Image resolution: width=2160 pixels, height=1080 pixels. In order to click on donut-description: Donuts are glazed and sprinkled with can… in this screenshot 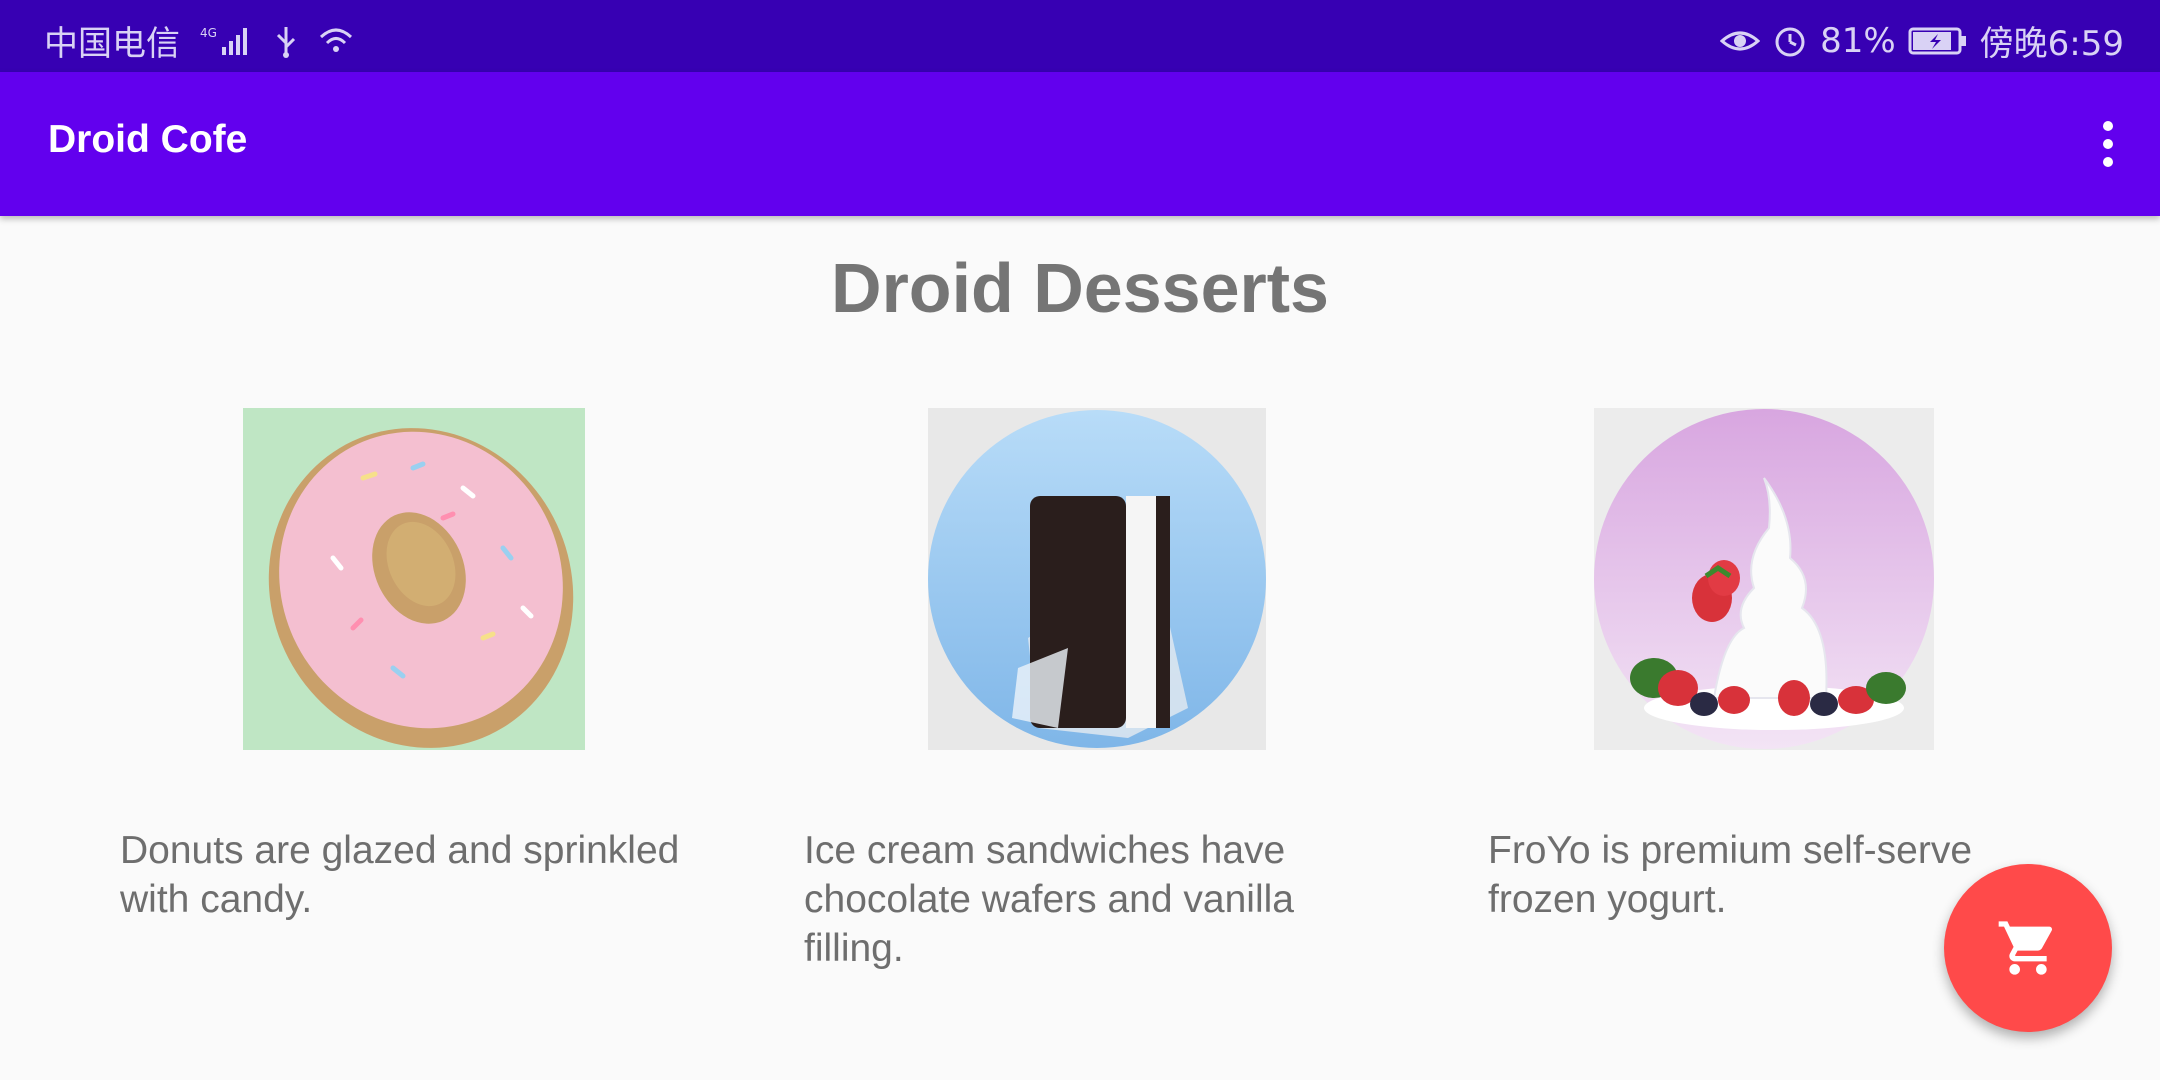, I will do `click(400, 875)`.